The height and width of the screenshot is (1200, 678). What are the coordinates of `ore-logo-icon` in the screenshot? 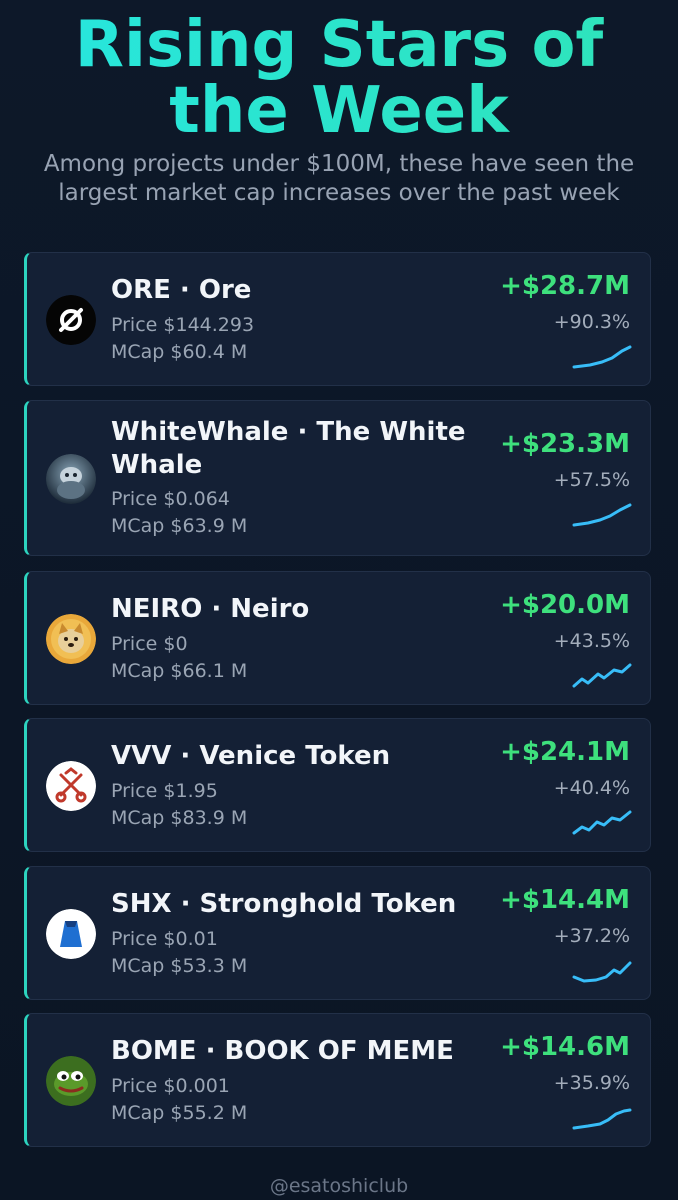 It's located at (71, 320).